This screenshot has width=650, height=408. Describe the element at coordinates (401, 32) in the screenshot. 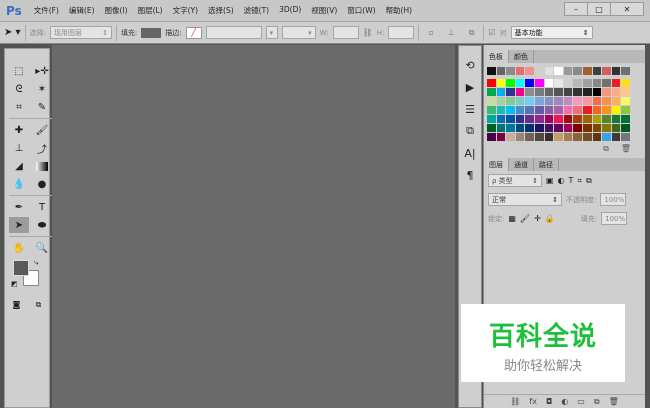

I see `height-field` at that location.